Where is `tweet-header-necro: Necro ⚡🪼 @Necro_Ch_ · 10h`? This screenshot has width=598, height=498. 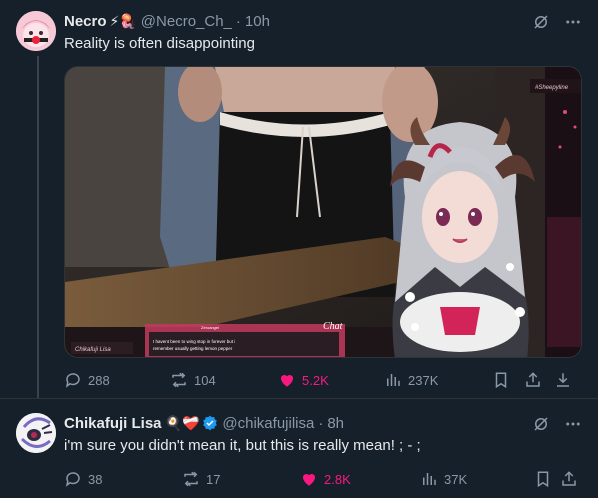
tweet-header-necro: Necro ⚡🪼 @Necro_Ch_ · 10h is located at coordinates (167, 21).